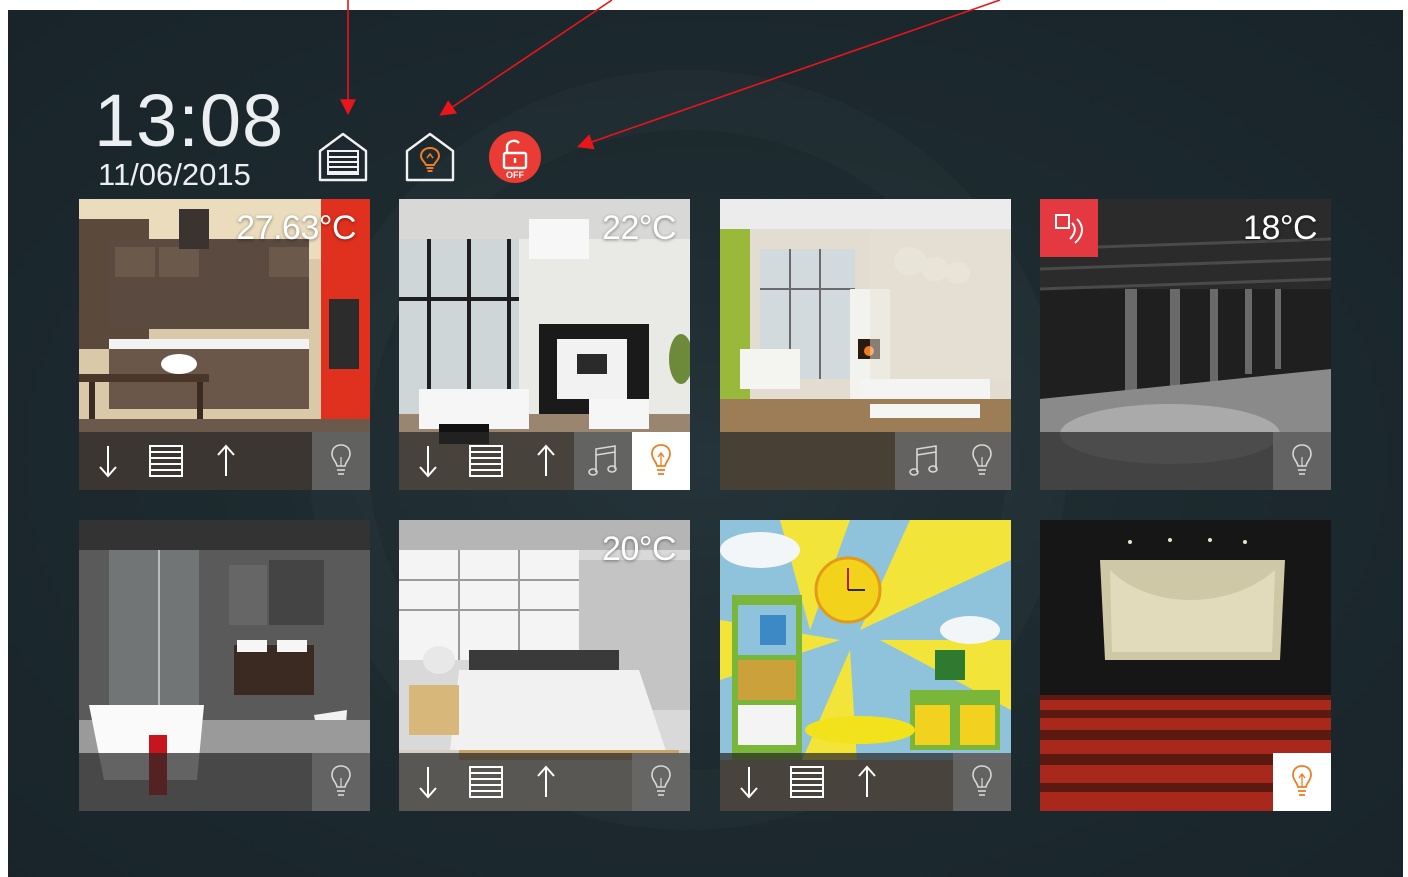 This screenshot has height=877, width=1408. I want to click on alarm-off-label: OFF, so click(515, 175).